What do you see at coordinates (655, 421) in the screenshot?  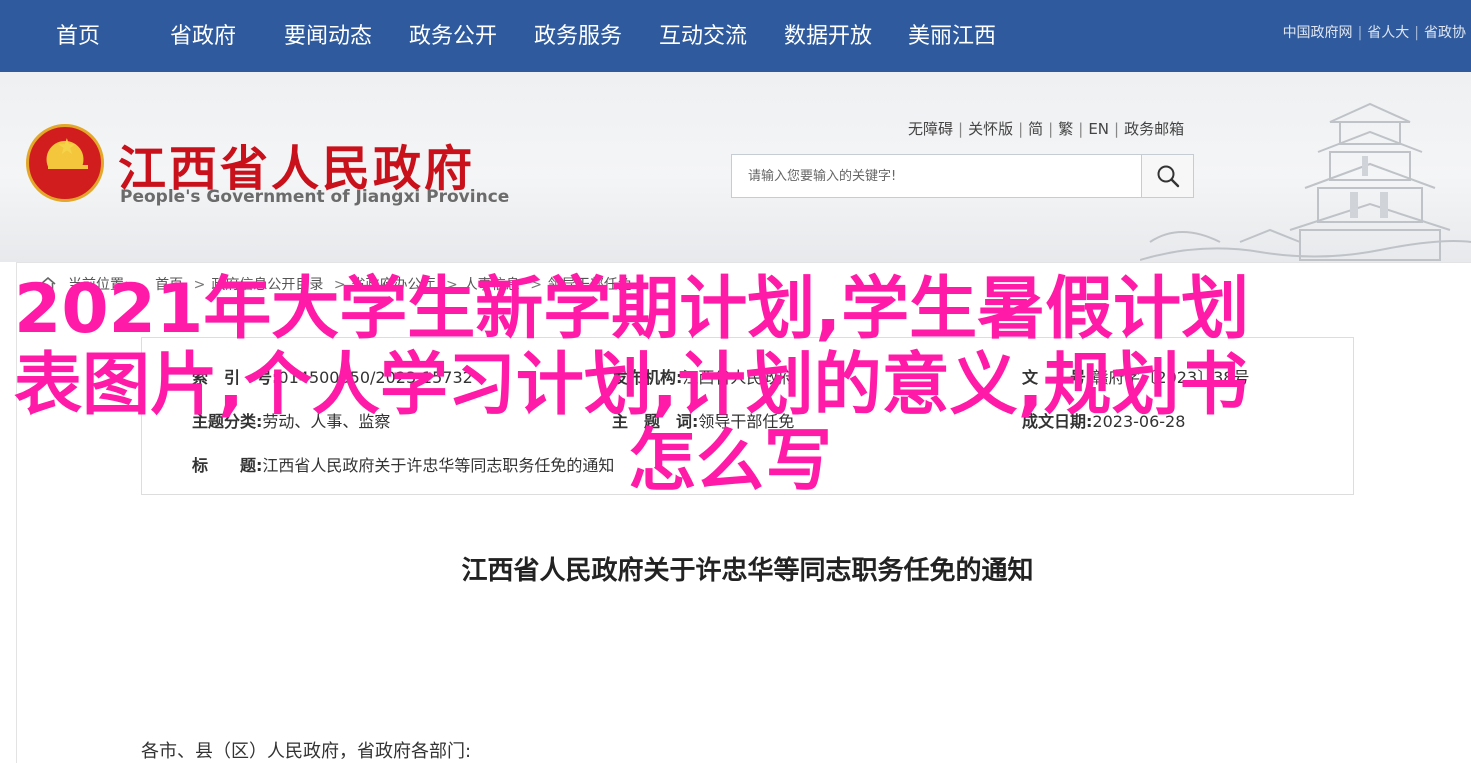 I see `info-subject-label: 主 题 词:` at bounding box center [655, 421].